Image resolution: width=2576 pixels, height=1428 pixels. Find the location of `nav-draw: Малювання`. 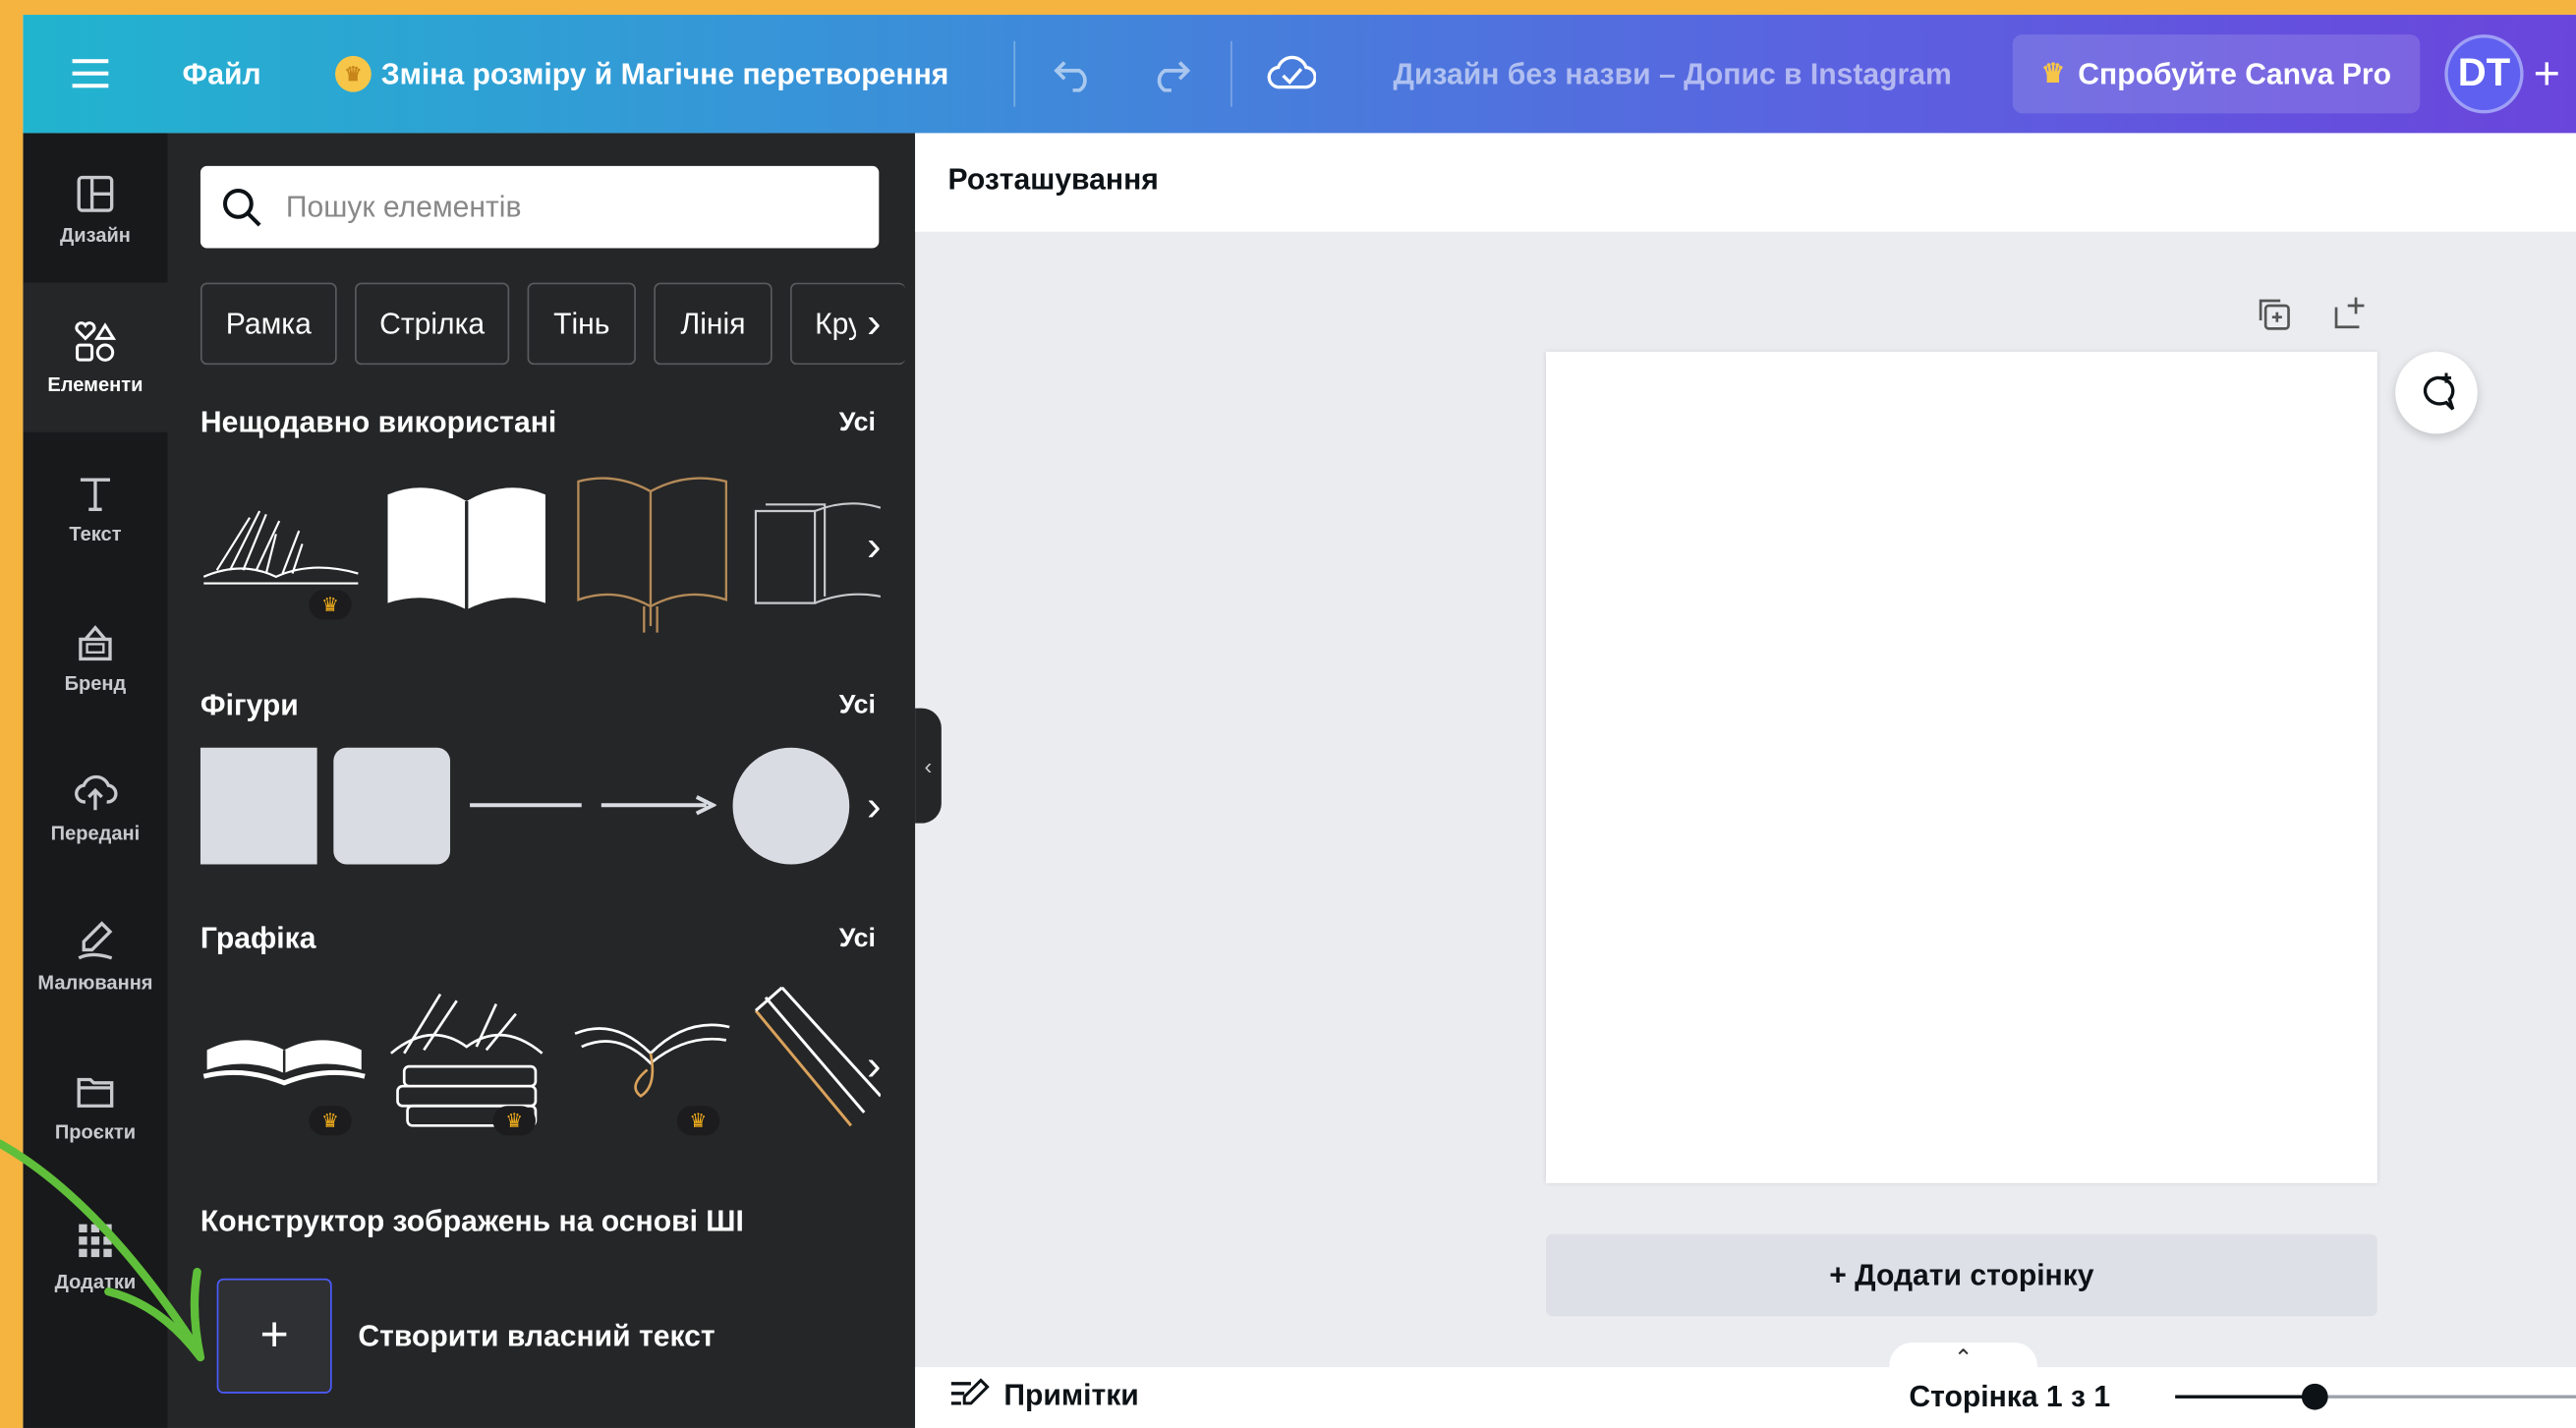

nav-draw: Малювання is located at coordinates (95, 955).